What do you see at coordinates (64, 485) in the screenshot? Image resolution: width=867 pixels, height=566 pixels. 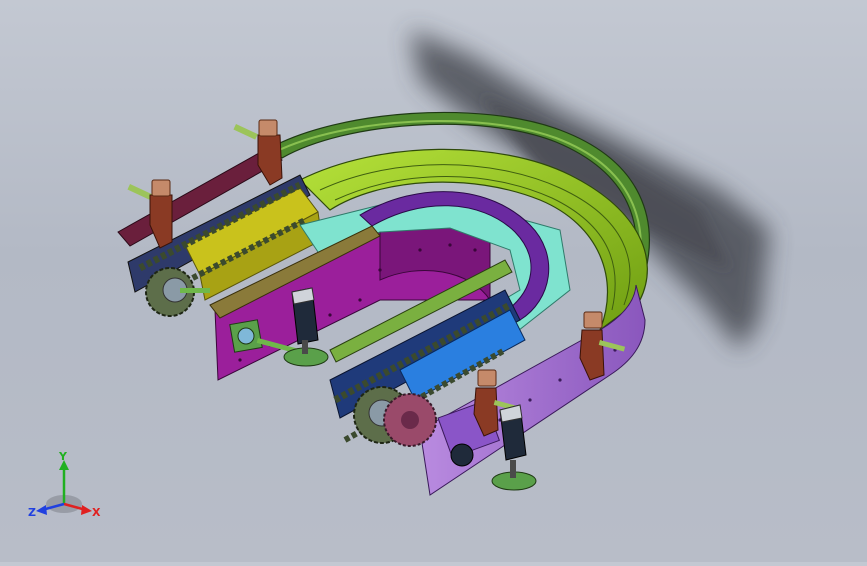 I see `view-orientation-triad: Y X Z` at bounding box center [64, 485].